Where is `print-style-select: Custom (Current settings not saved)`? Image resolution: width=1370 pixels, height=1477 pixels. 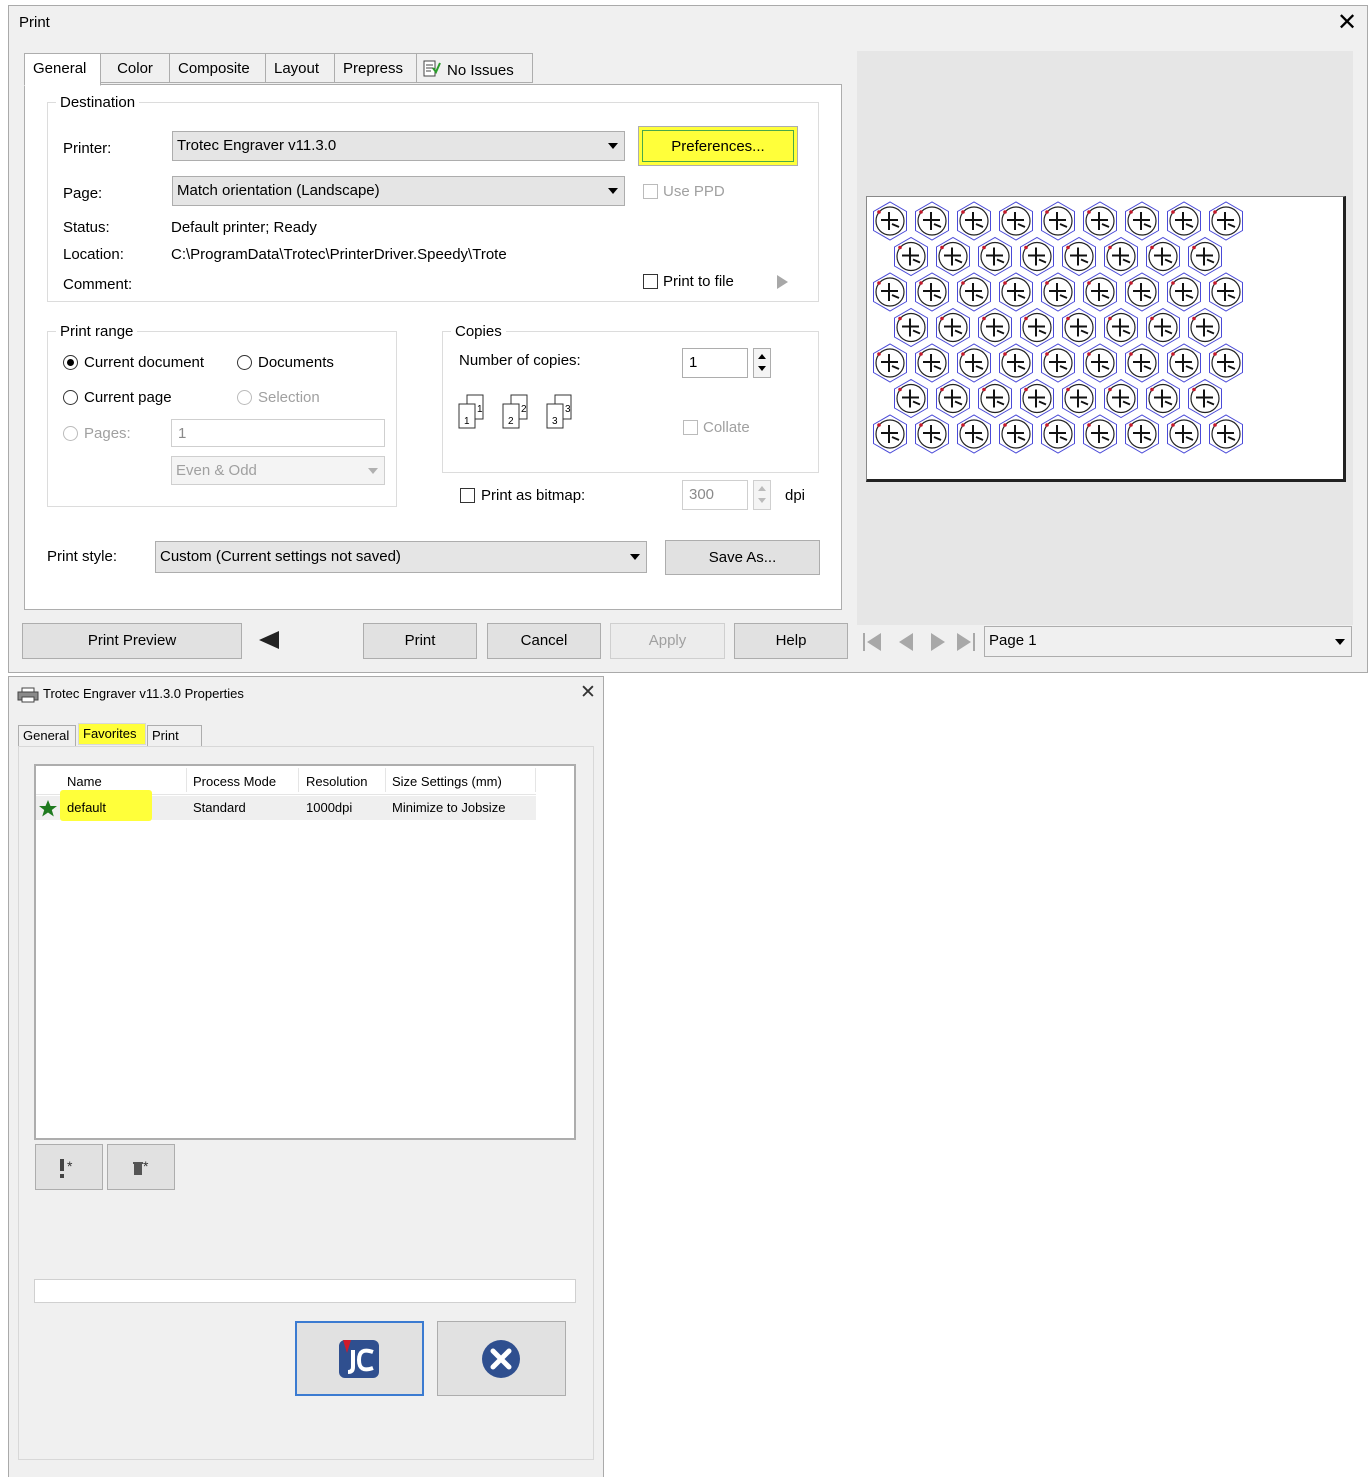
print-style-select: Custom (Current settings not saved) is located at coordinates (401, 557).